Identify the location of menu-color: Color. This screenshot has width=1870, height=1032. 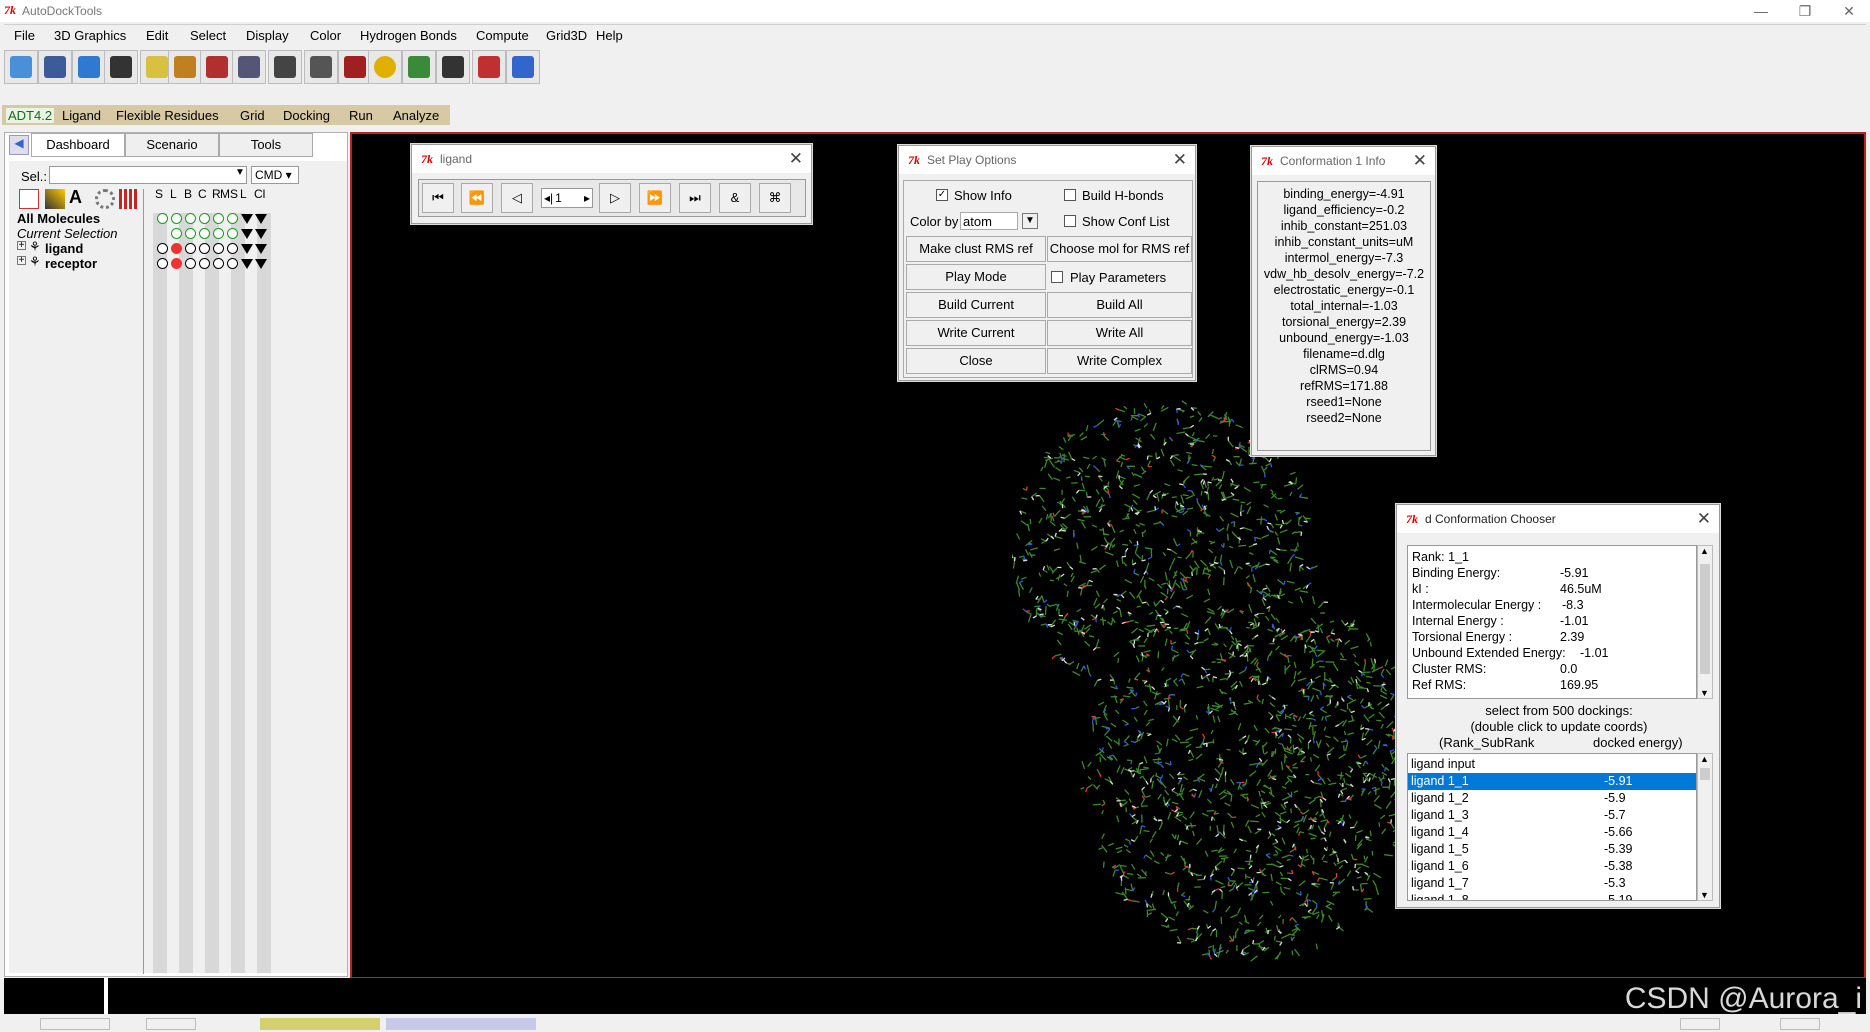
(325, 35).